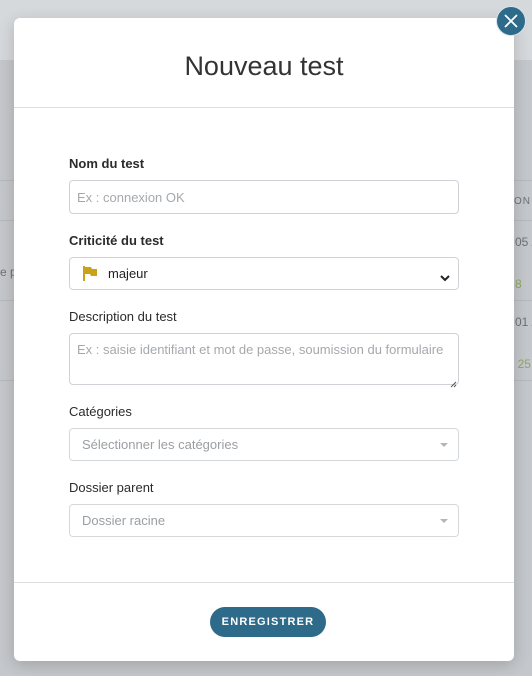  What do you see at coordinates (116, 240) in the screenshot?
I see `criticality-label: Criticité du test` at bounding box center [116, 240].